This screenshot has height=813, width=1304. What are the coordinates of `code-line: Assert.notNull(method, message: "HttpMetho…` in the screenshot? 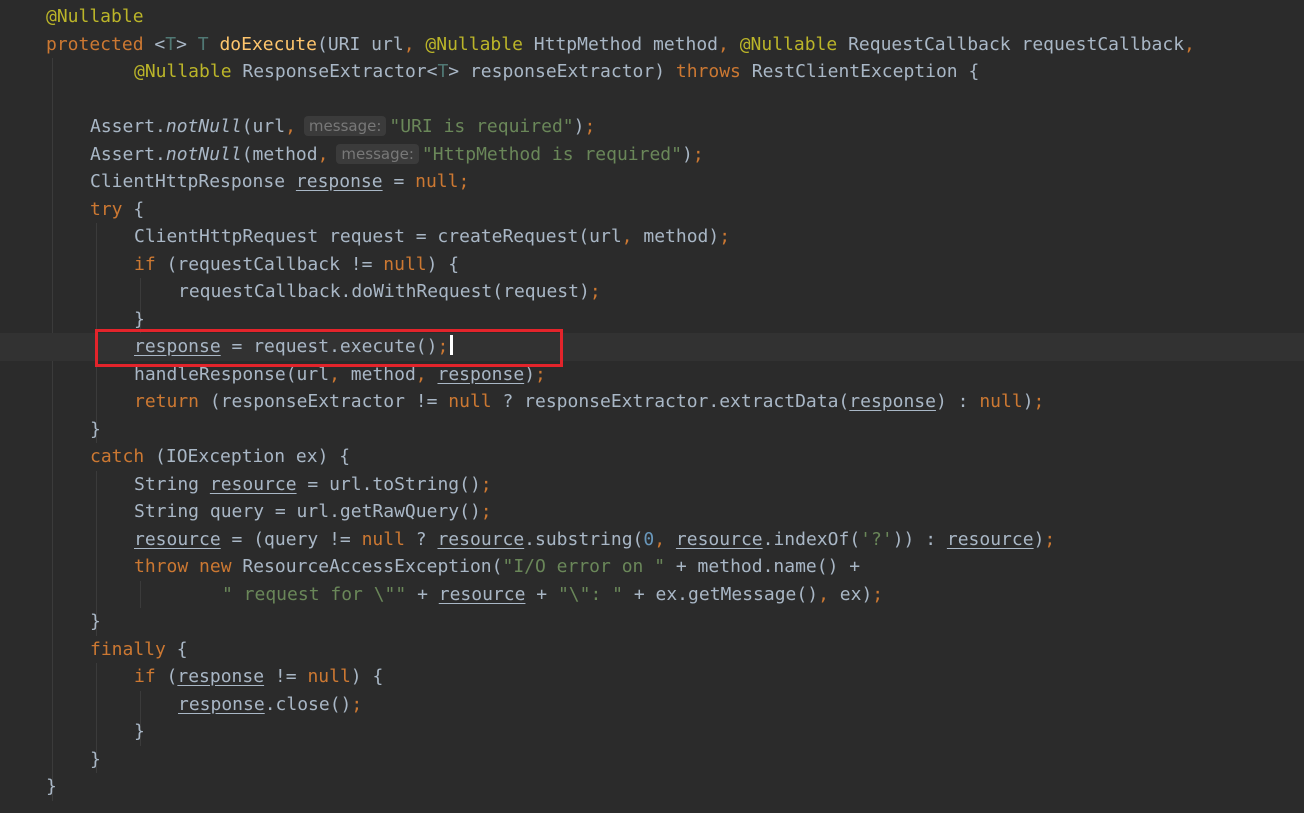 It's located at (652, 155).